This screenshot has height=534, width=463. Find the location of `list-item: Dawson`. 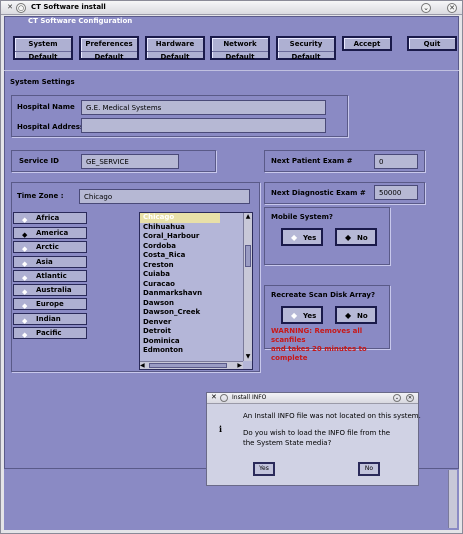

list-item: Dawson is located at coordinates (196, 304).